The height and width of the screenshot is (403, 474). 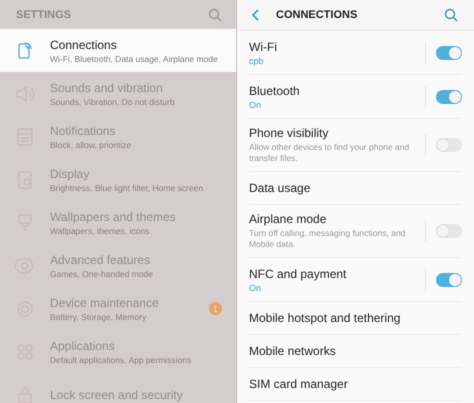 What do you see at coordinates (355, 53) in the screenshot?
I see `settings-row: Wi-Fi cpb` at bounding box center [355, 53].